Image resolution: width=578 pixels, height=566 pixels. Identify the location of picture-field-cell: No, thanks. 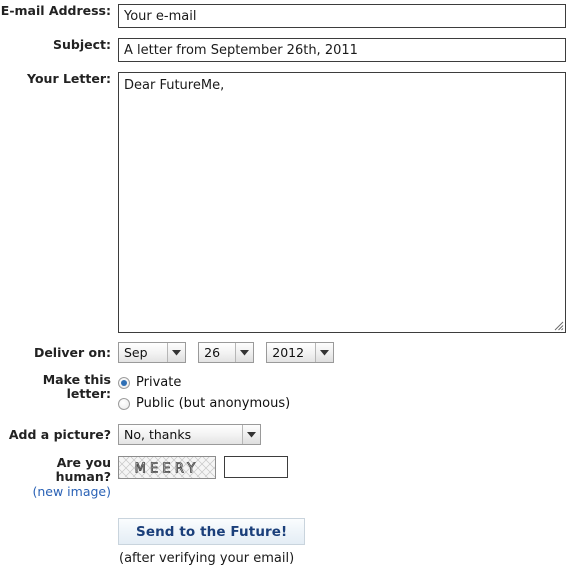
(344, 434).